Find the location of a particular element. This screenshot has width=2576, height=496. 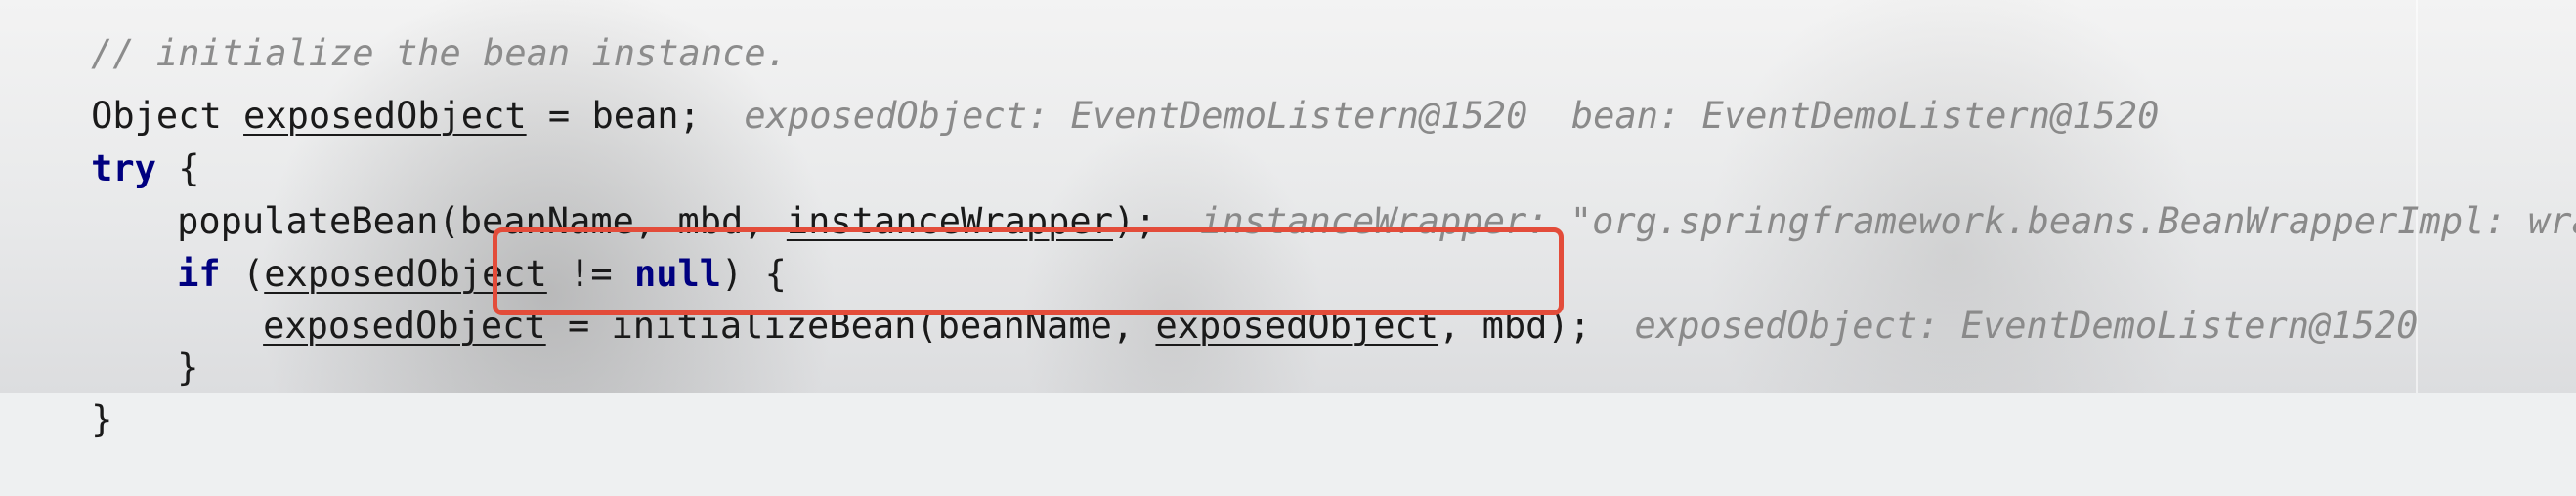

variable-token: exposedObject is located at coordinates (385, 116).